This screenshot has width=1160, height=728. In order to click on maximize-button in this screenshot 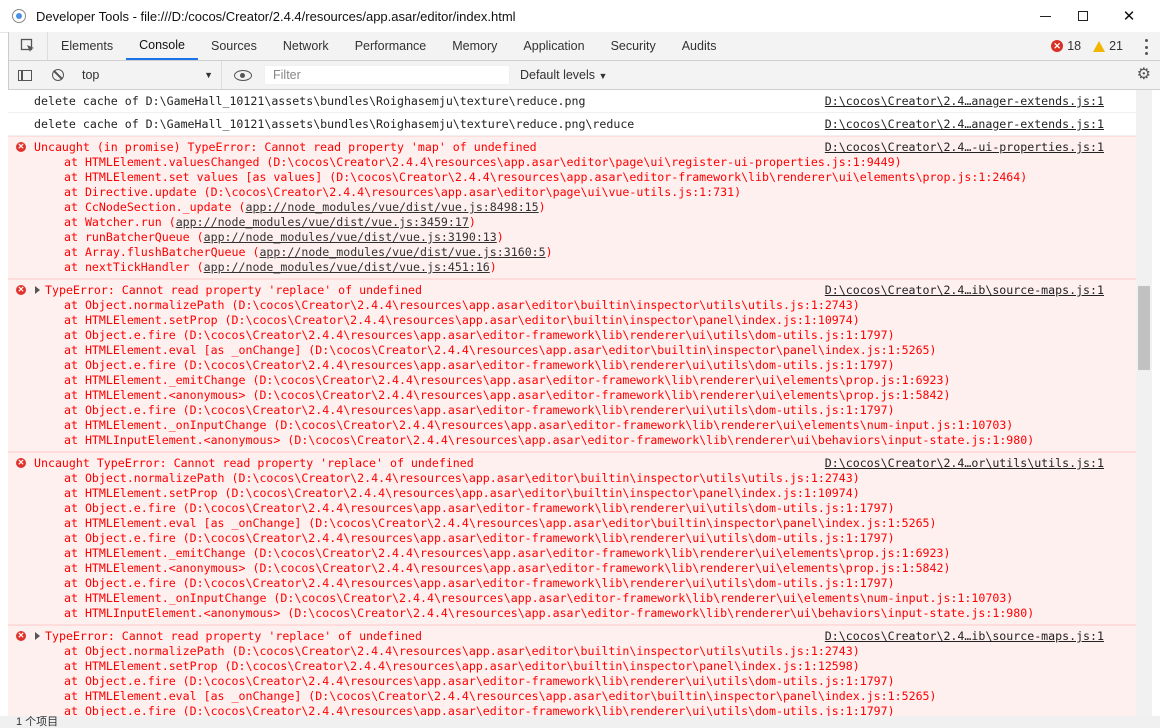, I will do `click(1083, 16)`.